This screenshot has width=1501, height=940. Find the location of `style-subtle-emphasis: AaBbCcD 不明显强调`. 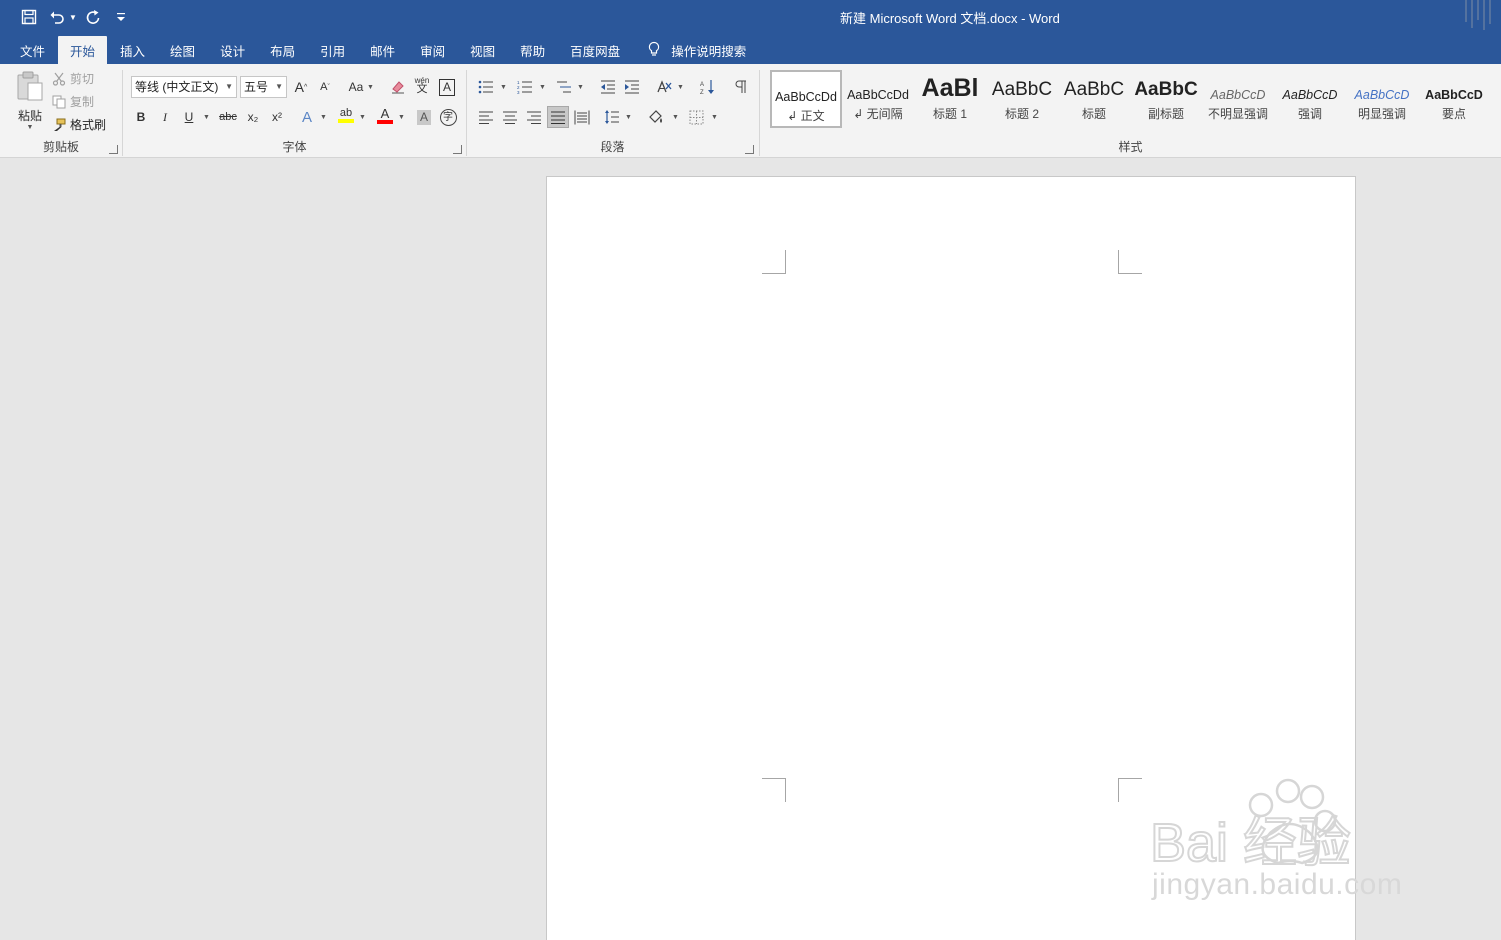

style-subtle-emphasis: AaBbCcD 不明显强调 is located at coordinates (1238, 99).